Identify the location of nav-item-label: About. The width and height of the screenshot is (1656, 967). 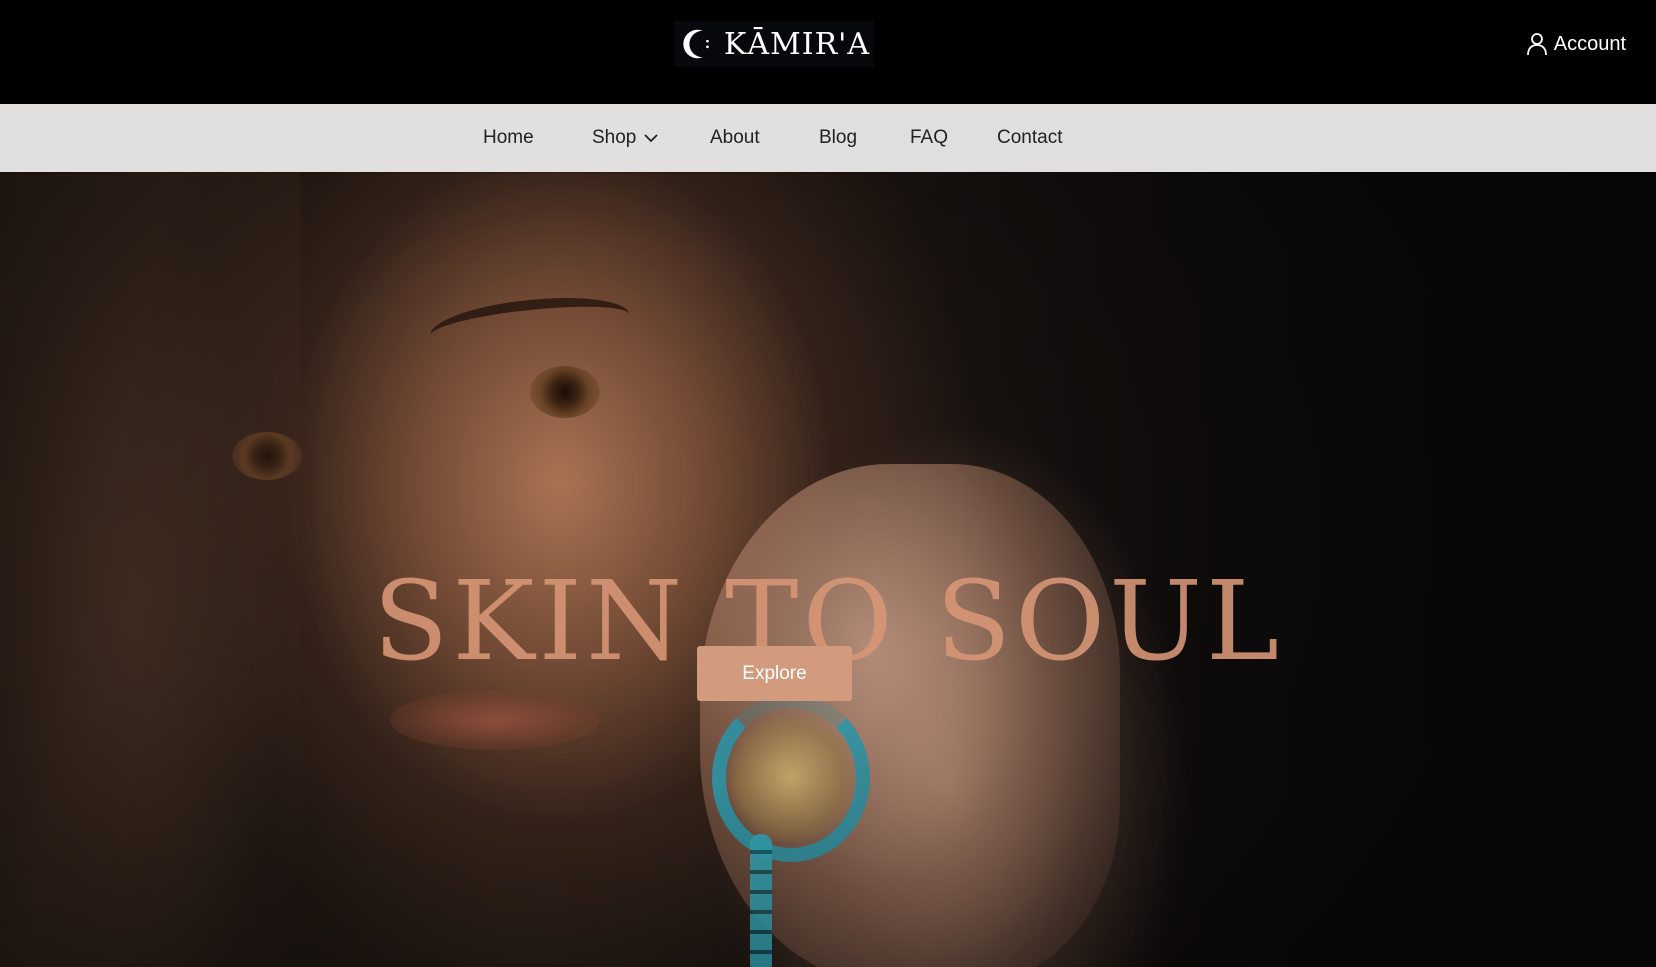
(735, 137).